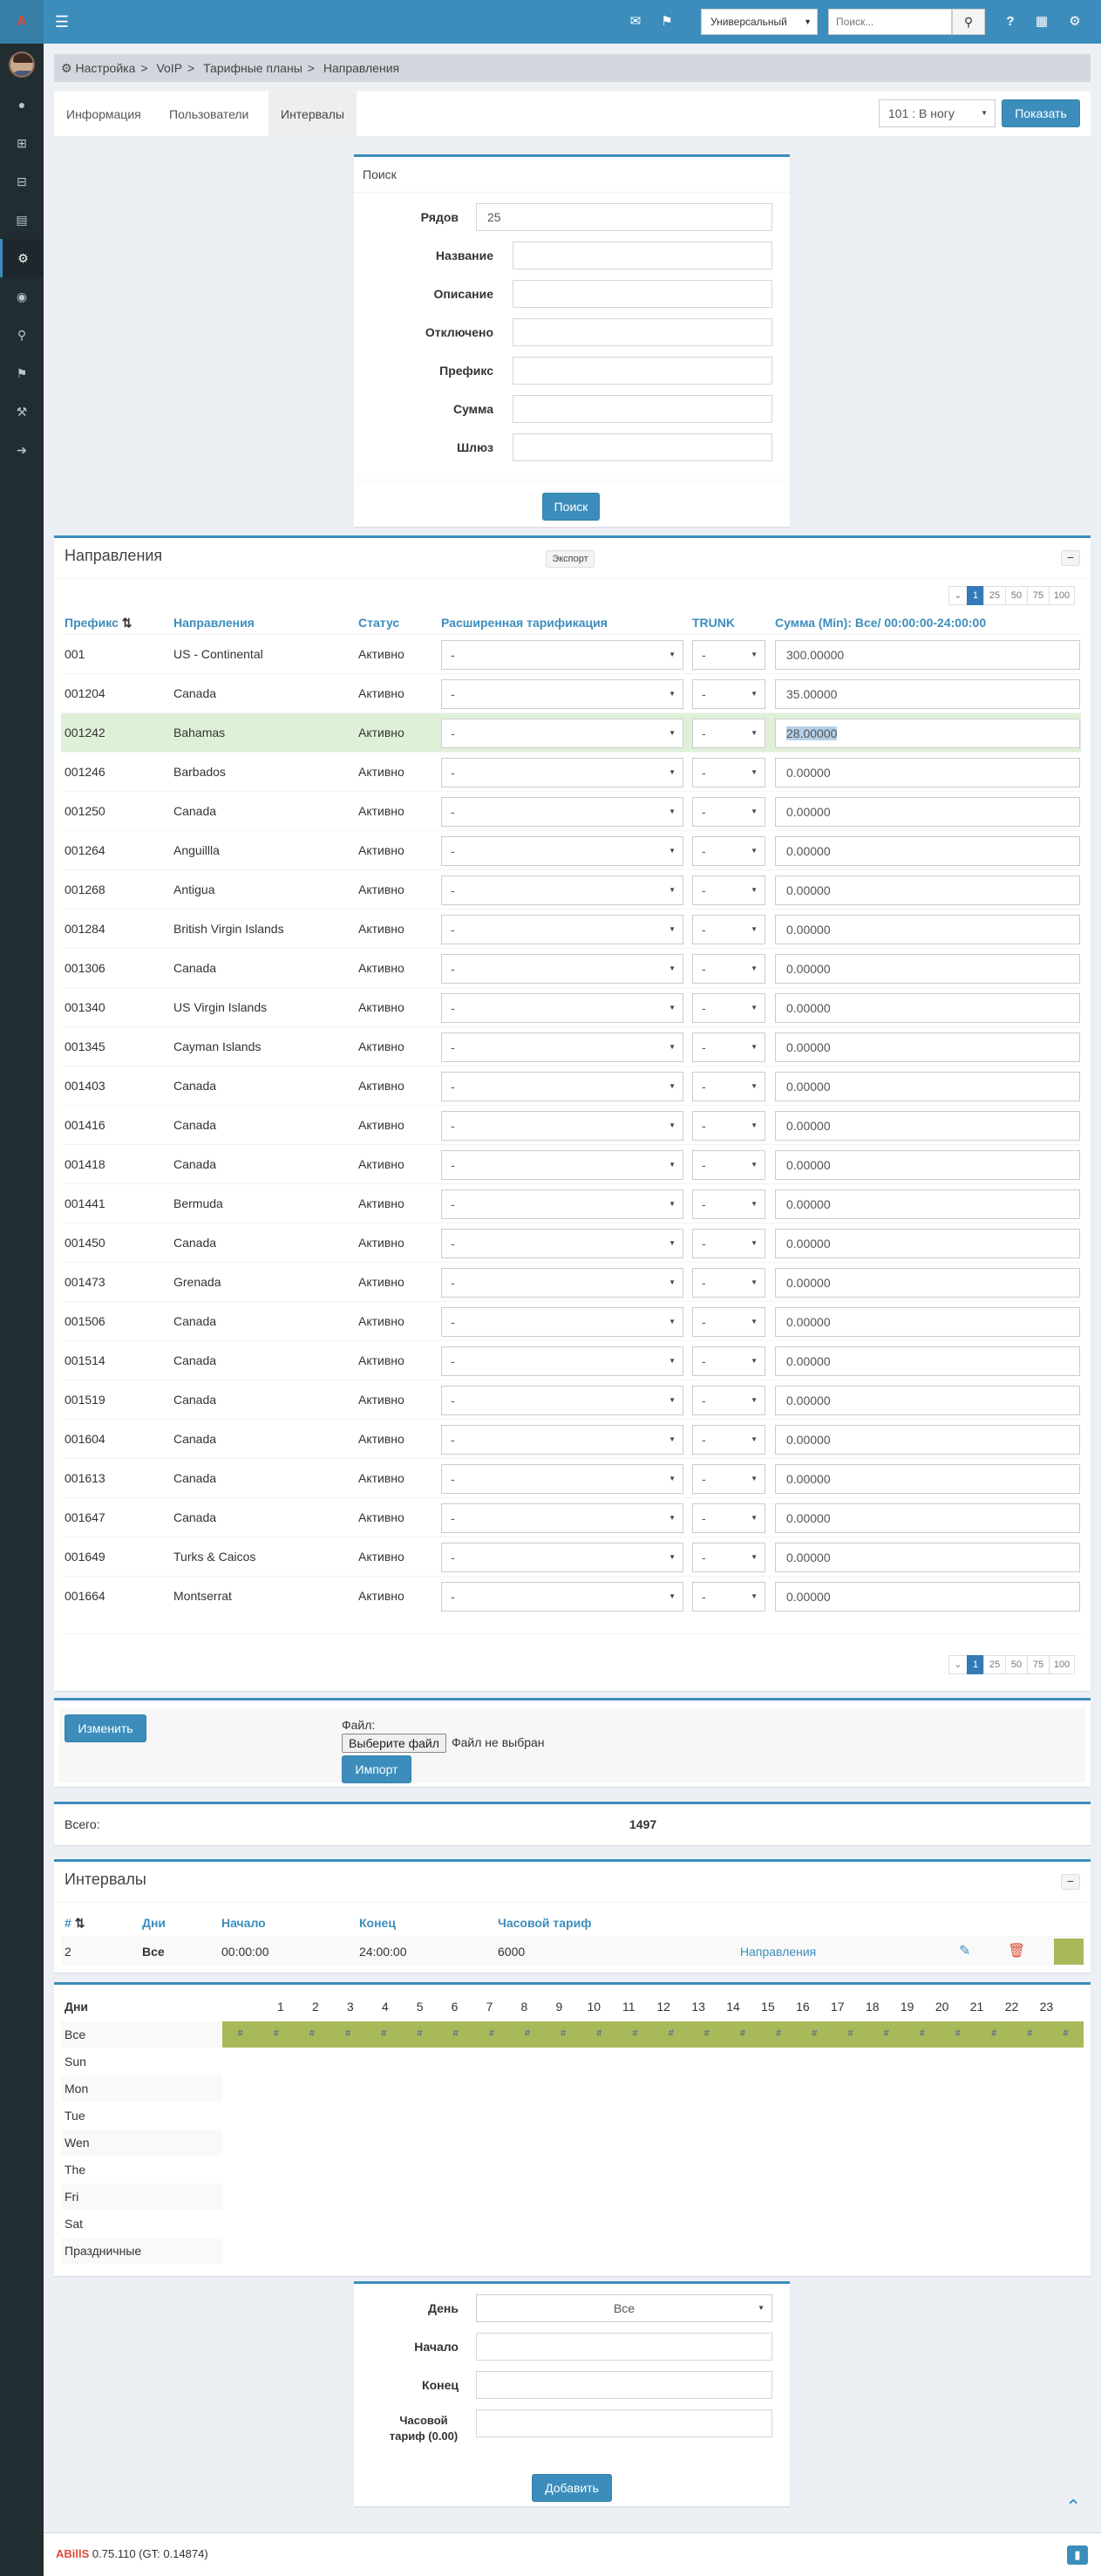 The image size is (1101, 2576). I want to click on sum-input: 28.00000, so click(927, 734).